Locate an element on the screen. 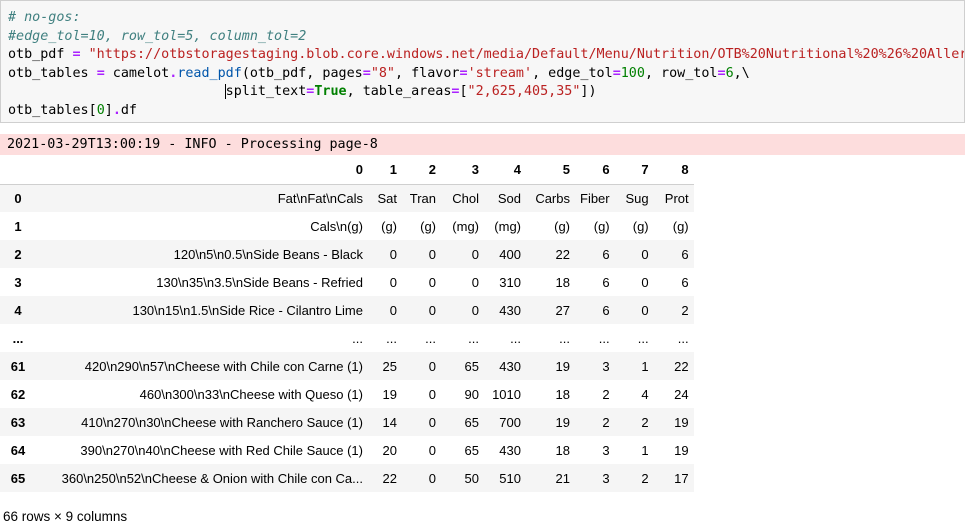 The height and width of the screenshot is (524, 965). table-cell: Sod is located at coordinates (509, 198).